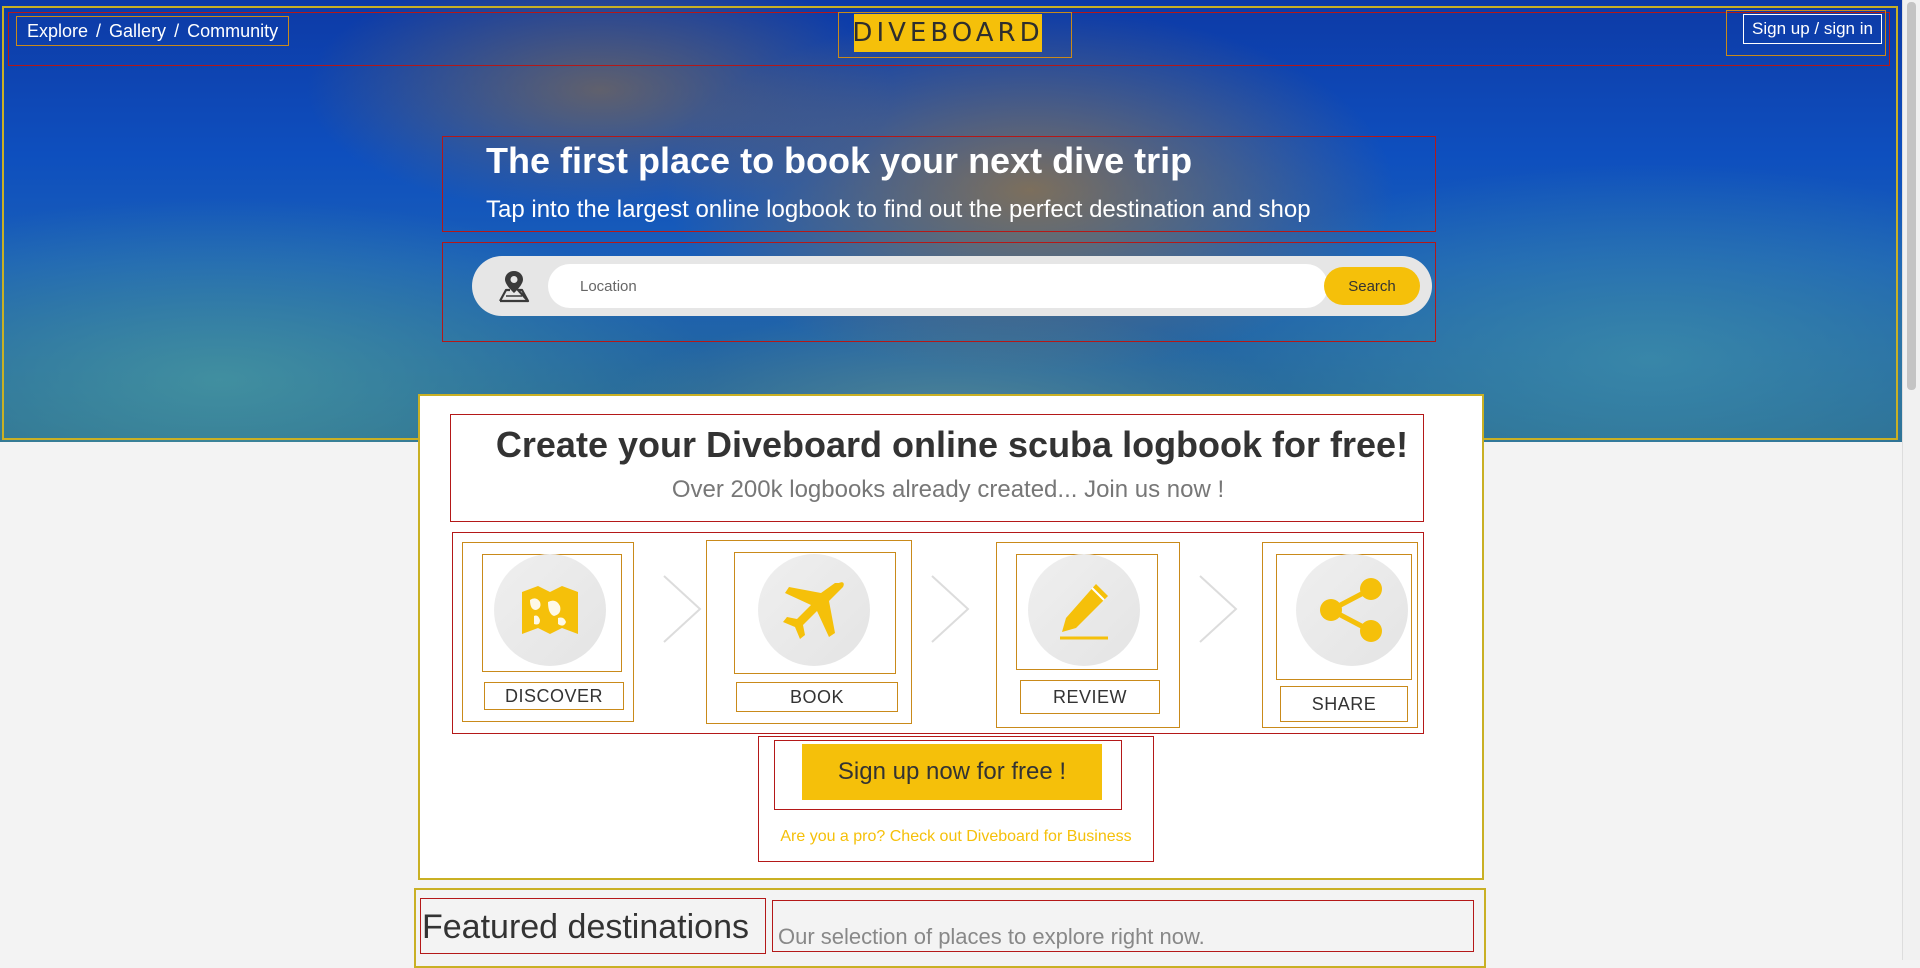 The height and width of the screenshot is (968, 1920). I want to click on nav-community-link: Community, so click(232, 31).